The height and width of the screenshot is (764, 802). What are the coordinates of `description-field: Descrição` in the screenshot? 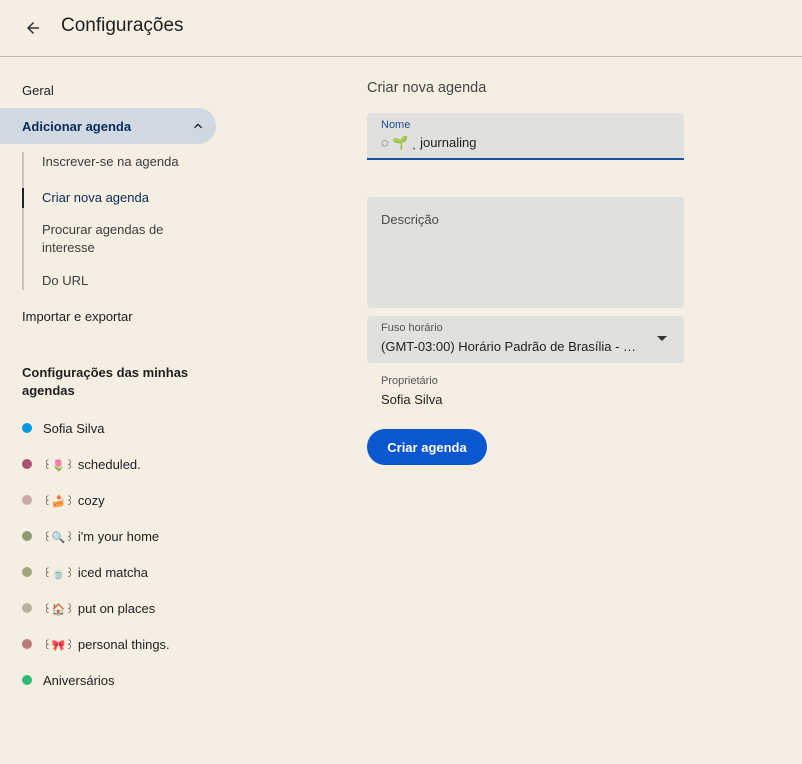 It's located at (525, 252).